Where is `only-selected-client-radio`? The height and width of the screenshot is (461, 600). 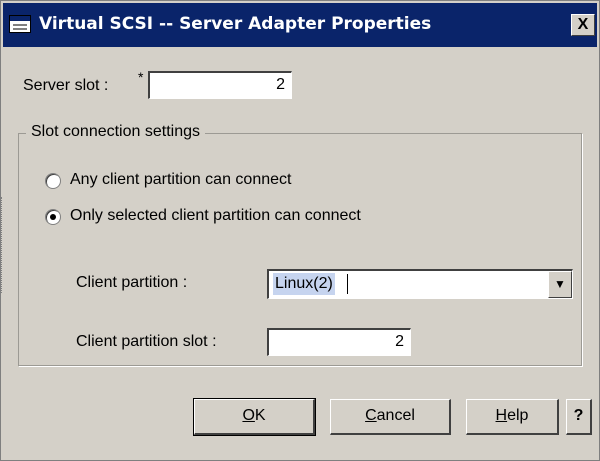
only-selected-client-radio is located at coordinates (53, 217).